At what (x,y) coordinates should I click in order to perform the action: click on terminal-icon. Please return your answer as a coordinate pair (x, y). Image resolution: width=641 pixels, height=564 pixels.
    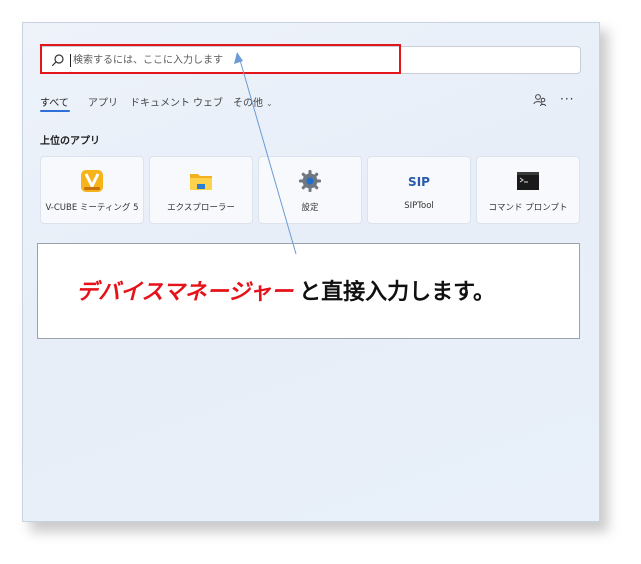
    Looking at the image, I should click on (528, 181).